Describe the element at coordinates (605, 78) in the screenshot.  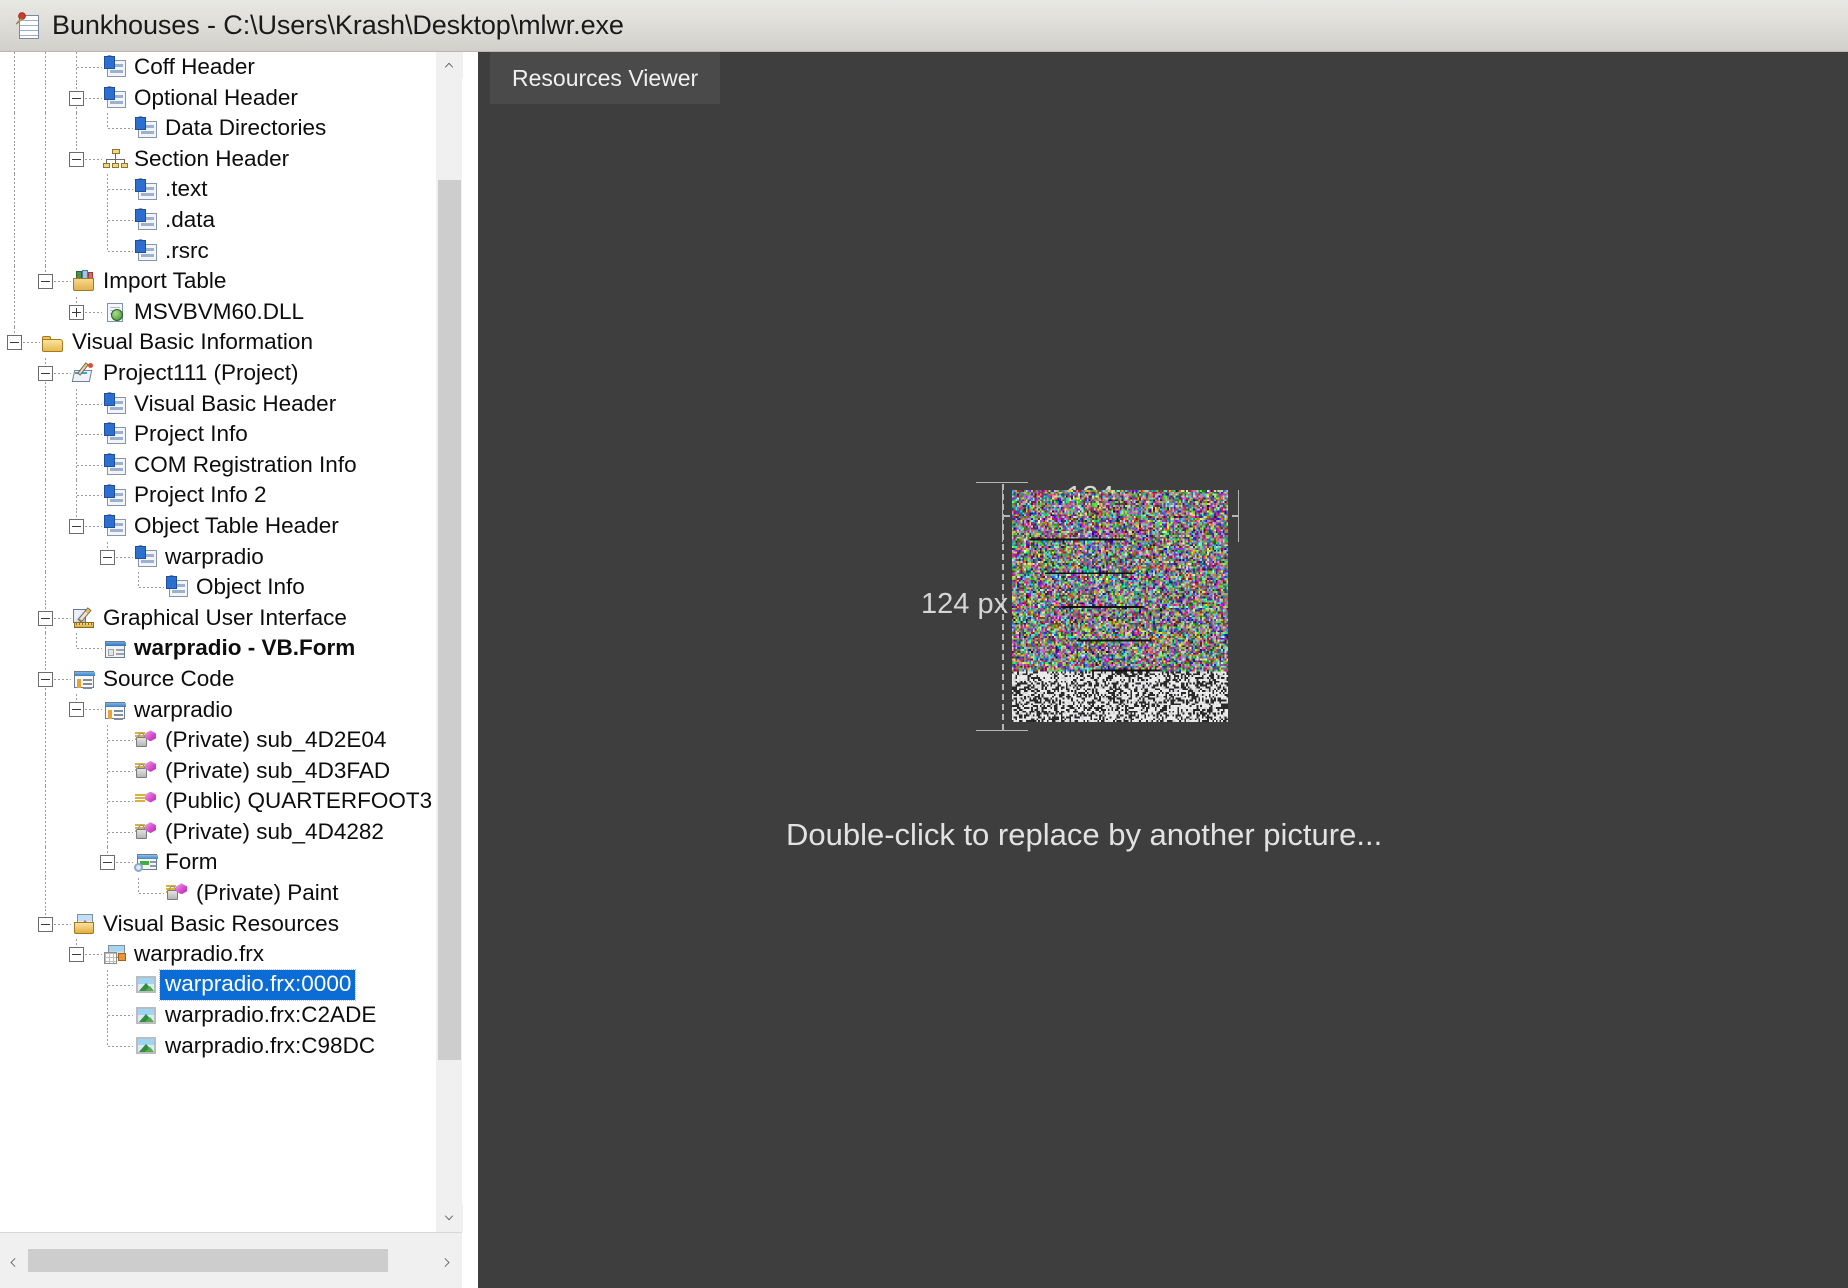
I see `tab-resources-viewer: Resources Viewer` at that location.